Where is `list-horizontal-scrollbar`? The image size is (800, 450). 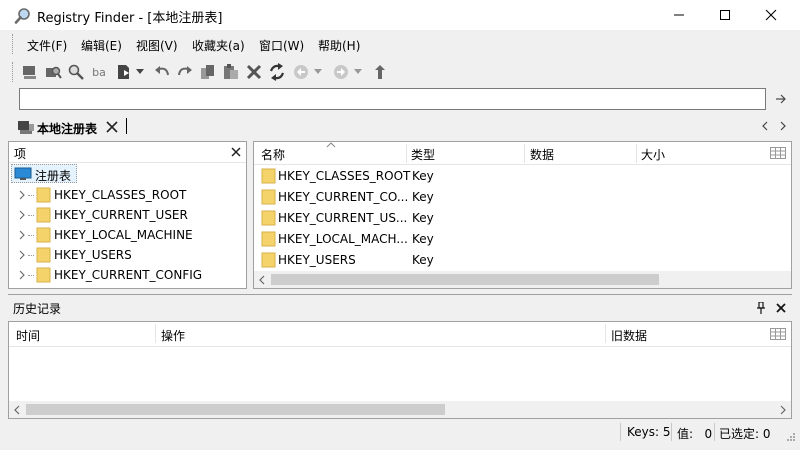
list-horizontal-scrollbar is located at coordinates (522, 279).